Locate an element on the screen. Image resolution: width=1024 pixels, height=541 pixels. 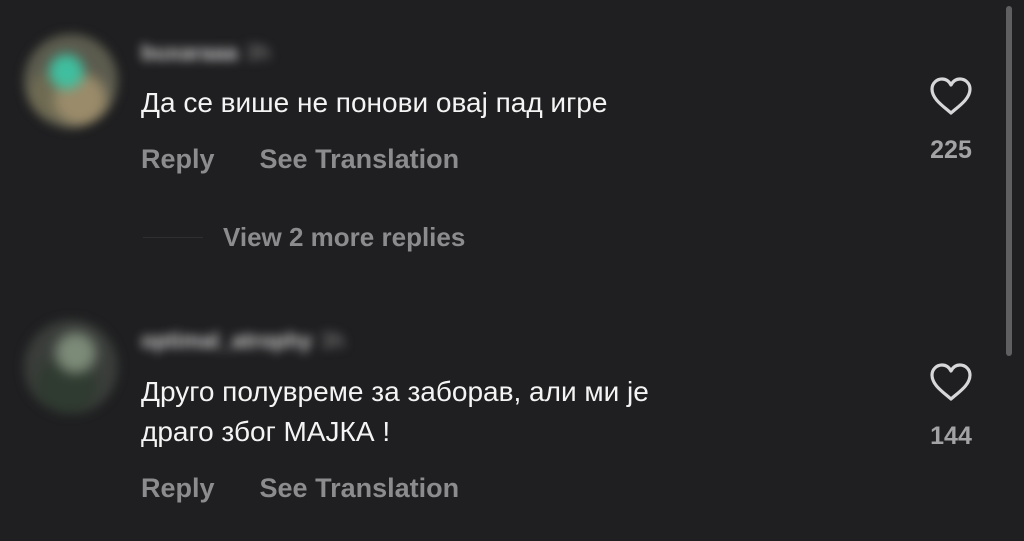
like-control: 225 is located at coordinates (951, 120).